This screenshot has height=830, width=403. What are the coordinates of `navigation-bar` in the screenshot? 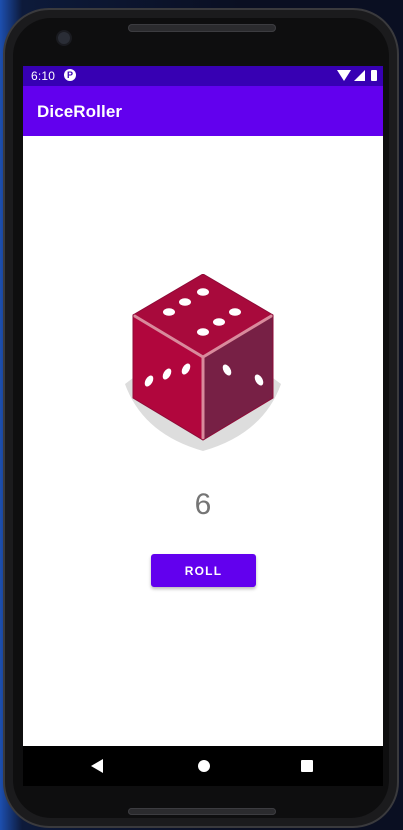 It's located at (203, 766).